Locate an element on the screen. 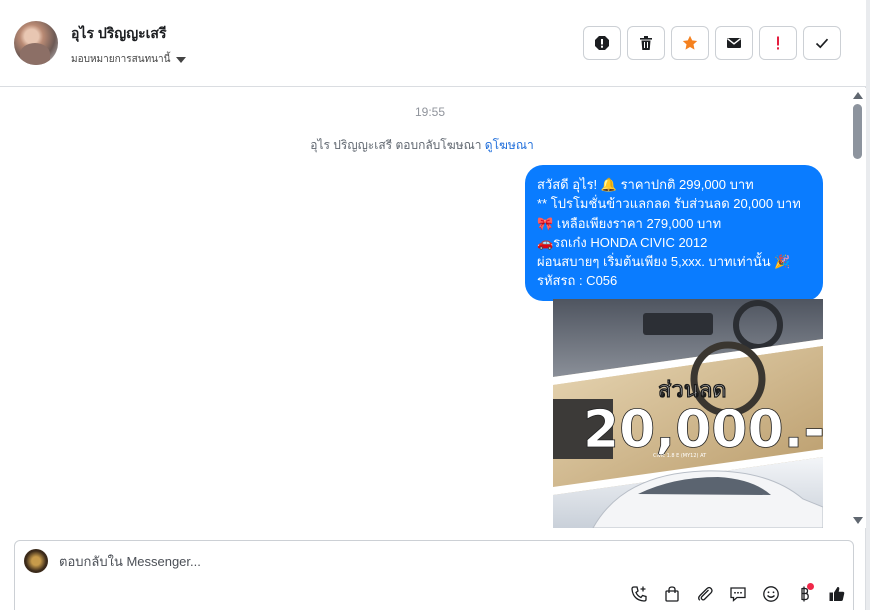 The height and width of the screenshot is (610, 870). done-button is located at coordinates (822, 43).